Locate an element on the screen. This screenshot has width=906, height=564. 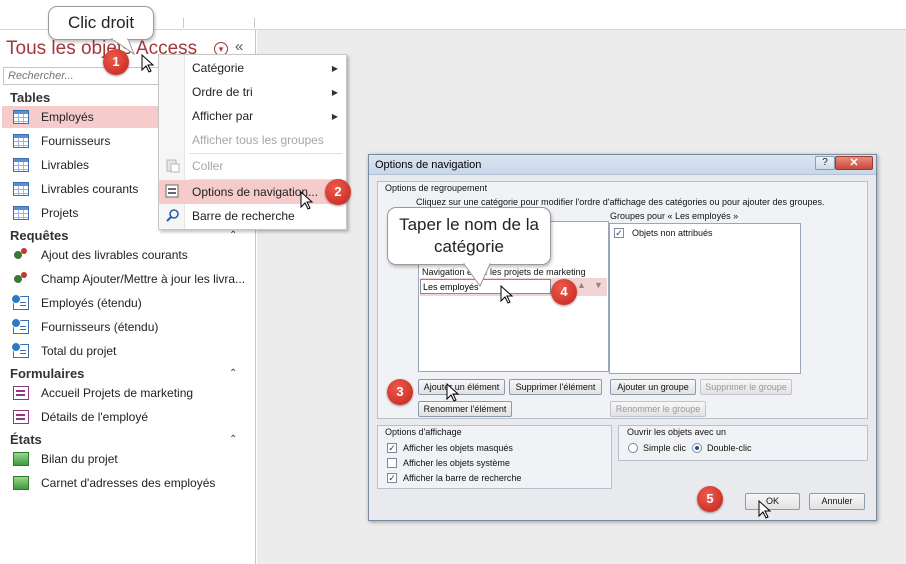
append-query-icon is located at coordinates (21, 255).